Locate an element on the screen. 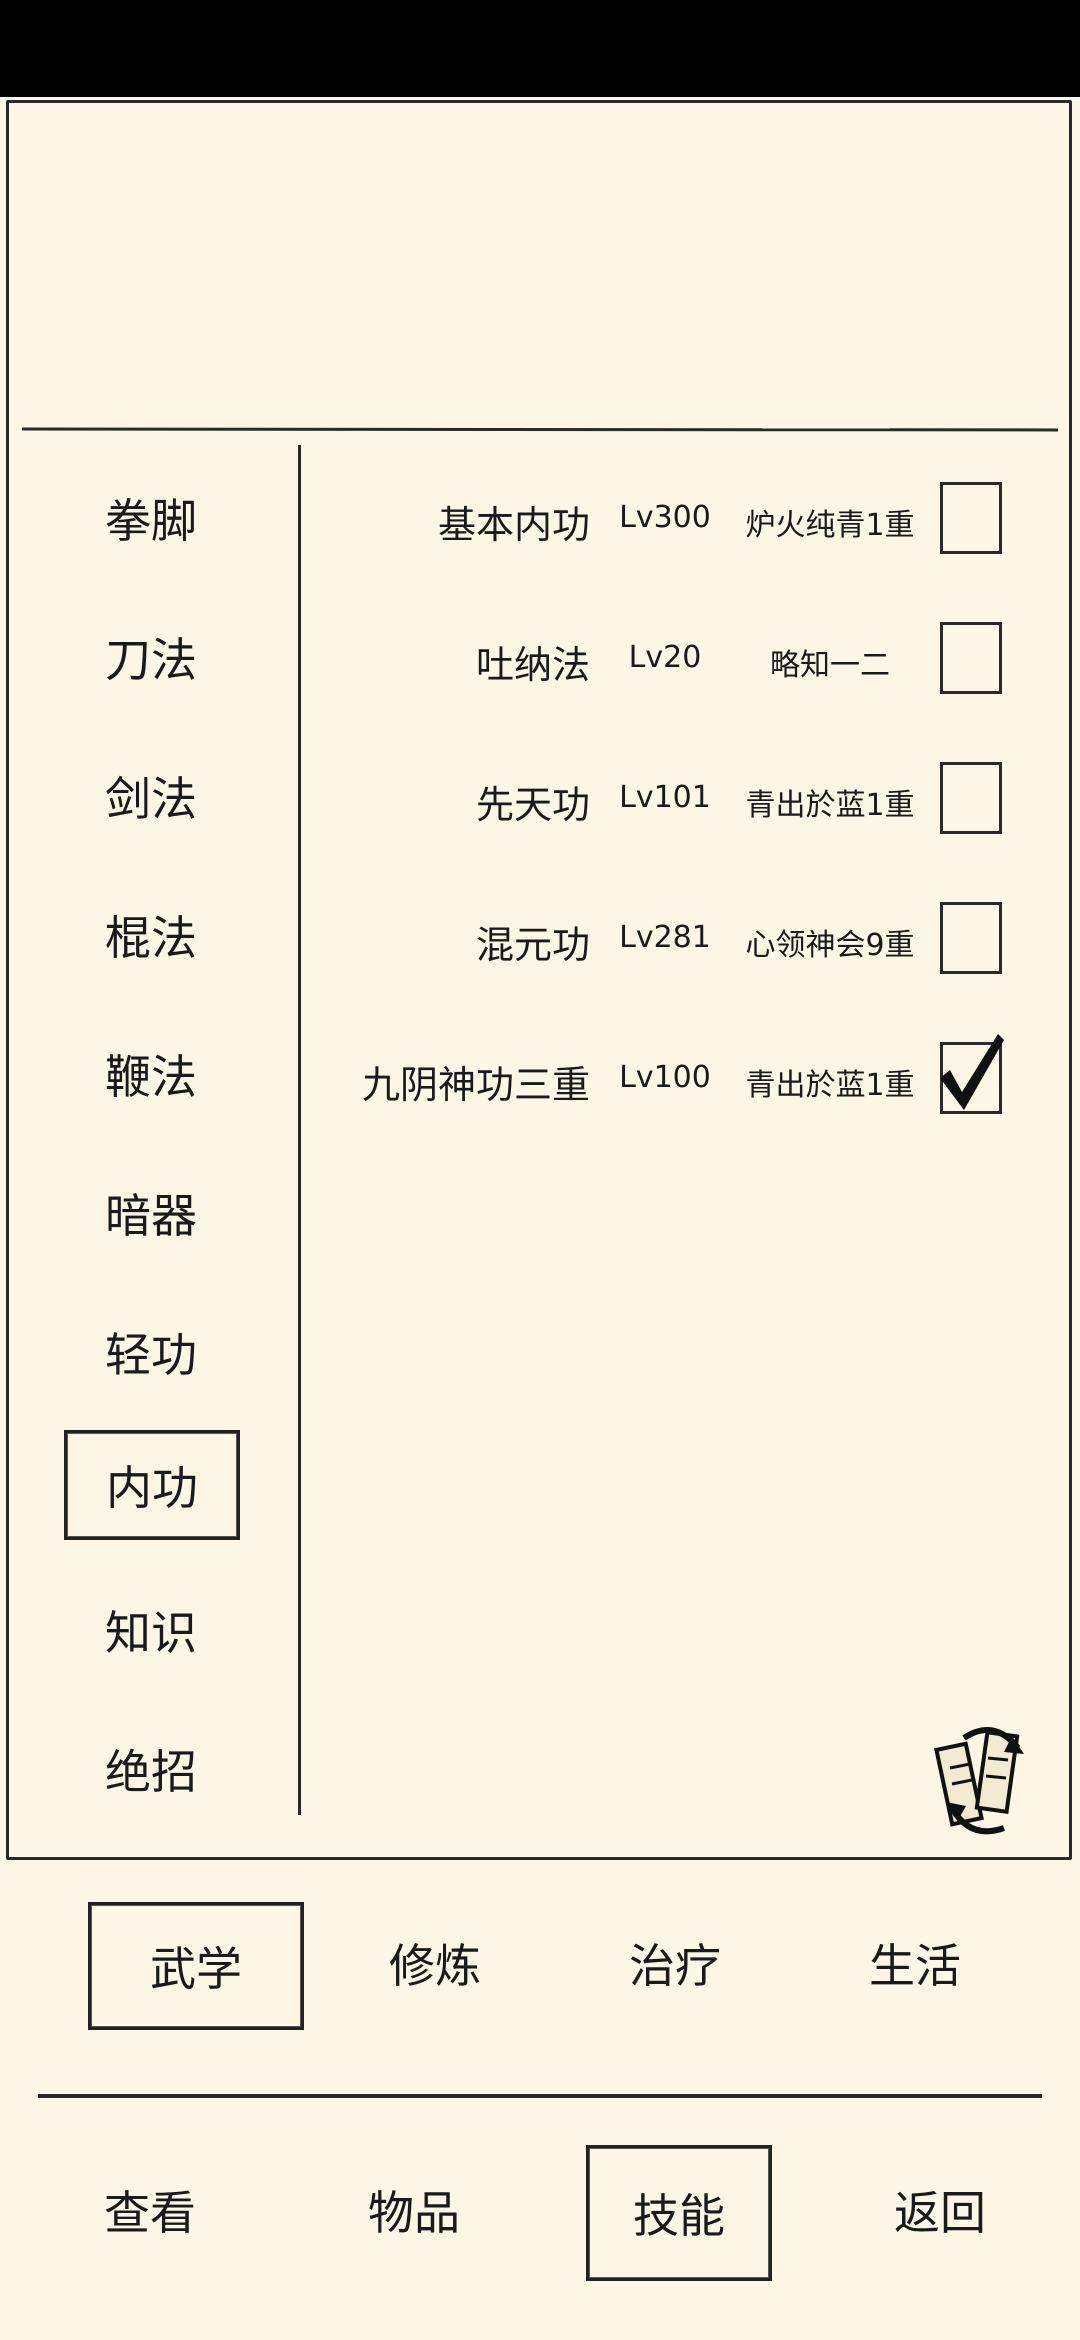 Image resolution: width=1080 pixels, height=2340 pixels. nav-wupin: 物品 is located at coordinates (414, 2210).